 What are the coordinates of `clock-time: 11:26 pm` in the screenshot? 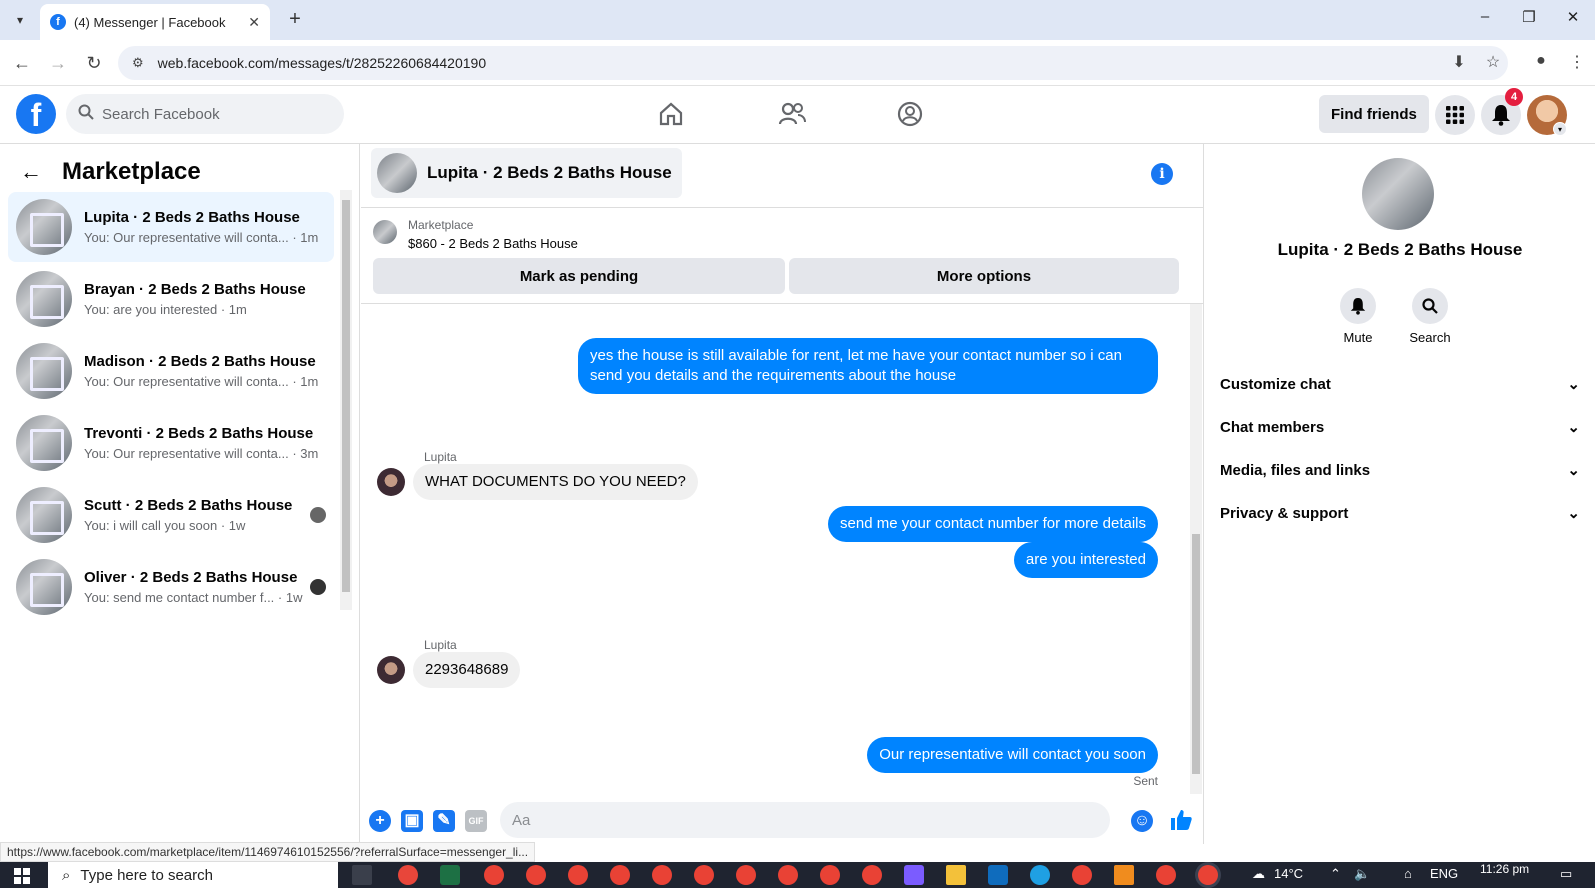 It's located at (1504, 869).